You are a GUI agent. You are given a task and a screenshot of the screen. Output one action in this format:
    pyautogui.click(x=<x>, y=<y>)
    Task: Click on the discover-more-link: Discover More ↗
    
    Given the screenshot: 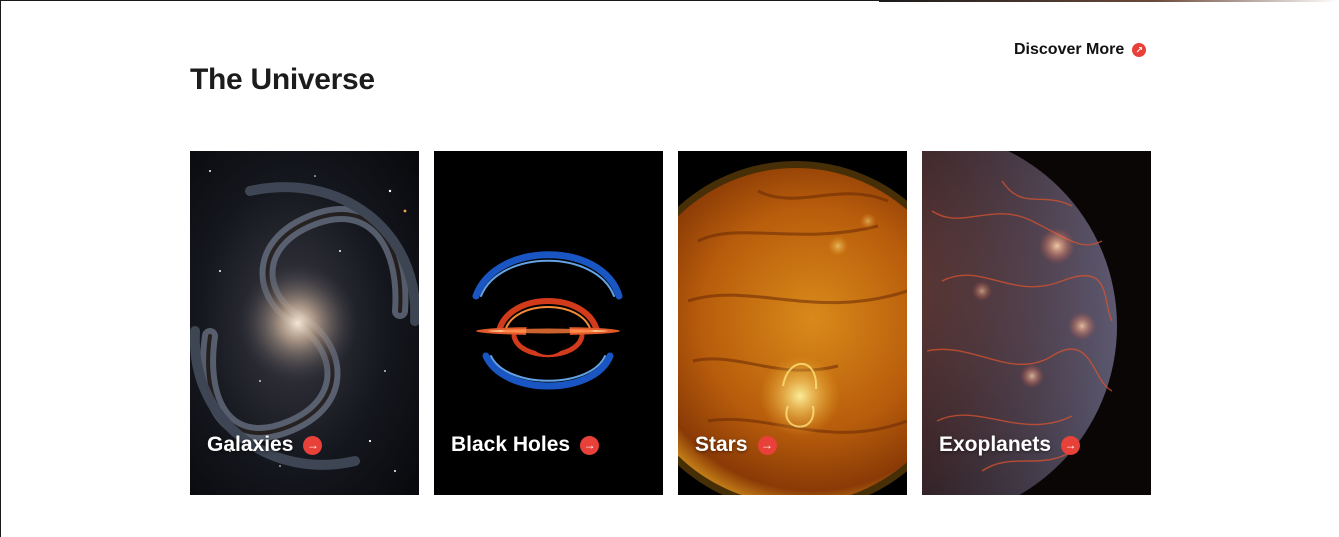 What is the action you would take?
    pyautogui.click(x=1080, y=50)
    